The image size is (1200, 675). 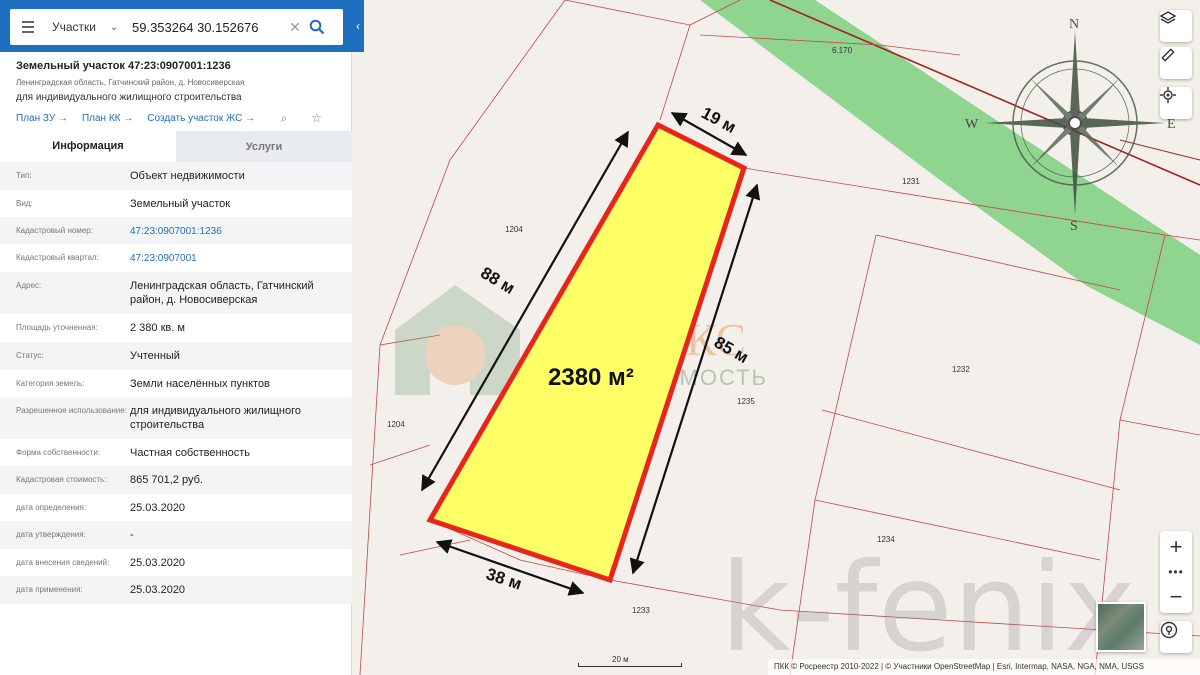 I want to click on attribute-key: Категория земель:, so click(x=50, y=383).